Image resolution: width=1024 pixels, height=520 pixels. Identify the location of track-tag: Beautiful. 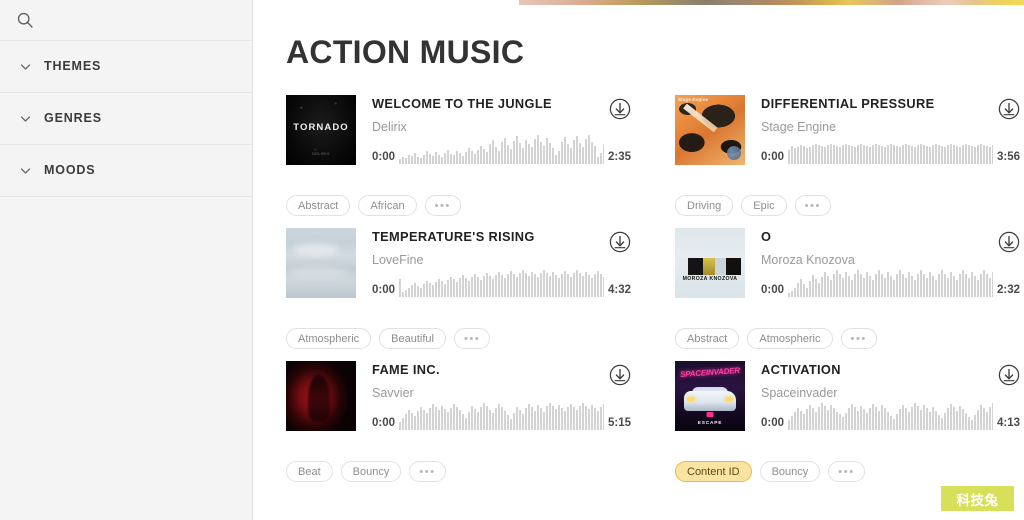
(412, 338).